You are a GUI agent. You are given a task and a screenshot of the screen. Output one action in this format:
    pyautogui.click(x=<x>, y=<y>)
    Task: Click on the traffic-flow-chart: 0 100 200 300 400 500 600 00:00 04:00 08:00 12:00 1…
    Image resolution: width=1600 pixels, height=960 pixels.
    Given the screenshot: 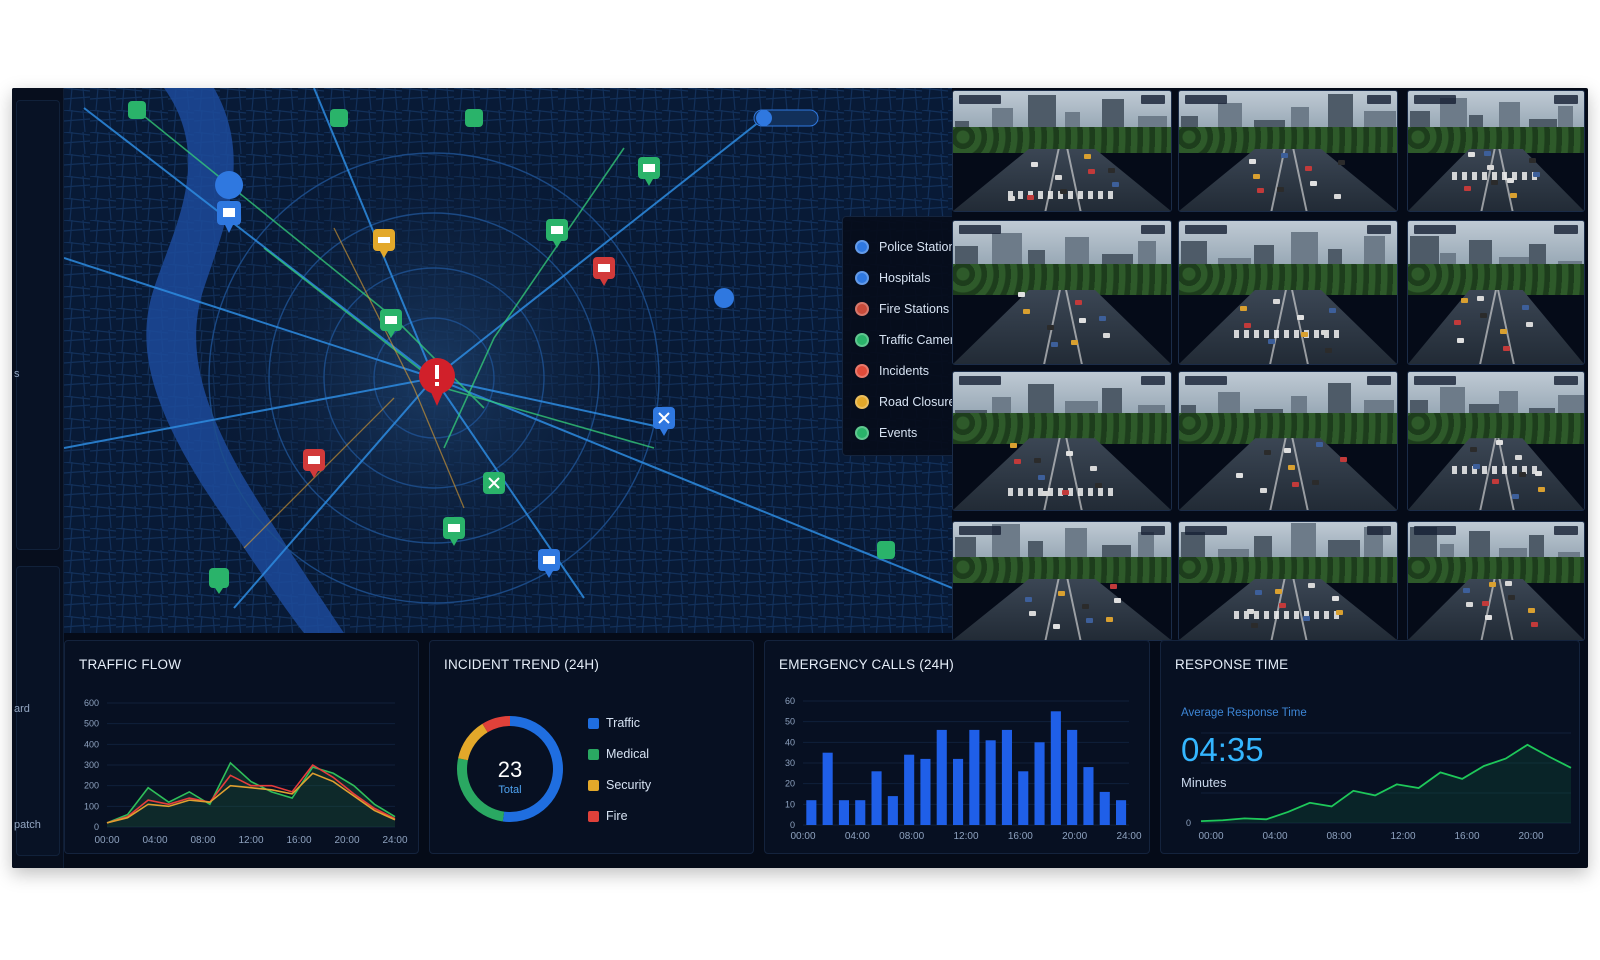 What is the action you would take?
    pyautogui.click(x=246, y=772)
    